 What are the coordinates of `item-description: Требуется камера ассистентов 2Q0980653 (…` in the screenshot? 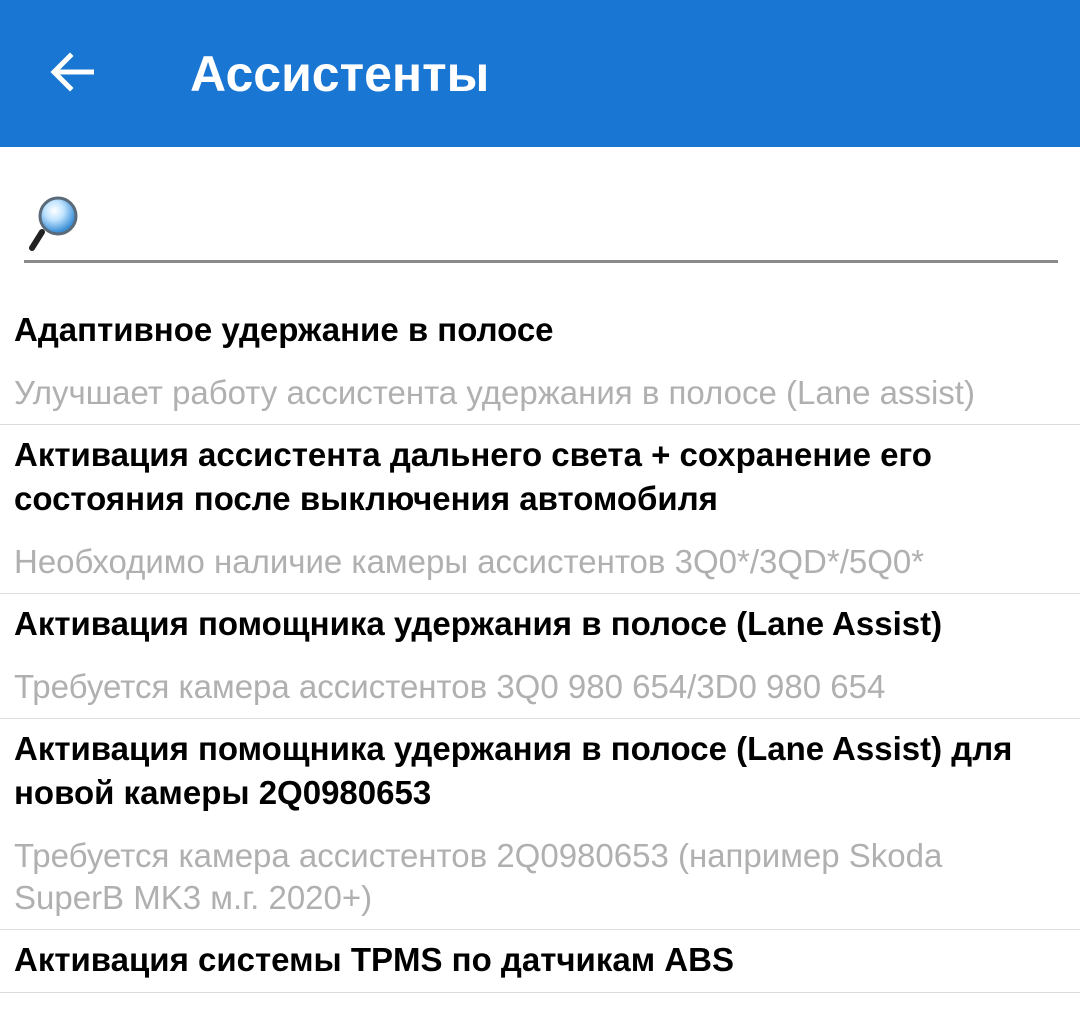 It's located at (478, 876).